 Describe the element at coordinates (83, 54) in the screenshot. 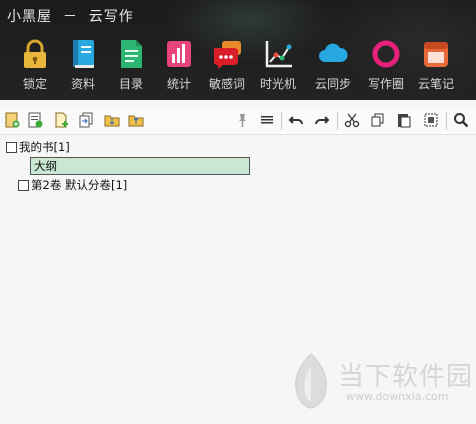

I see `book-icon` at that location.